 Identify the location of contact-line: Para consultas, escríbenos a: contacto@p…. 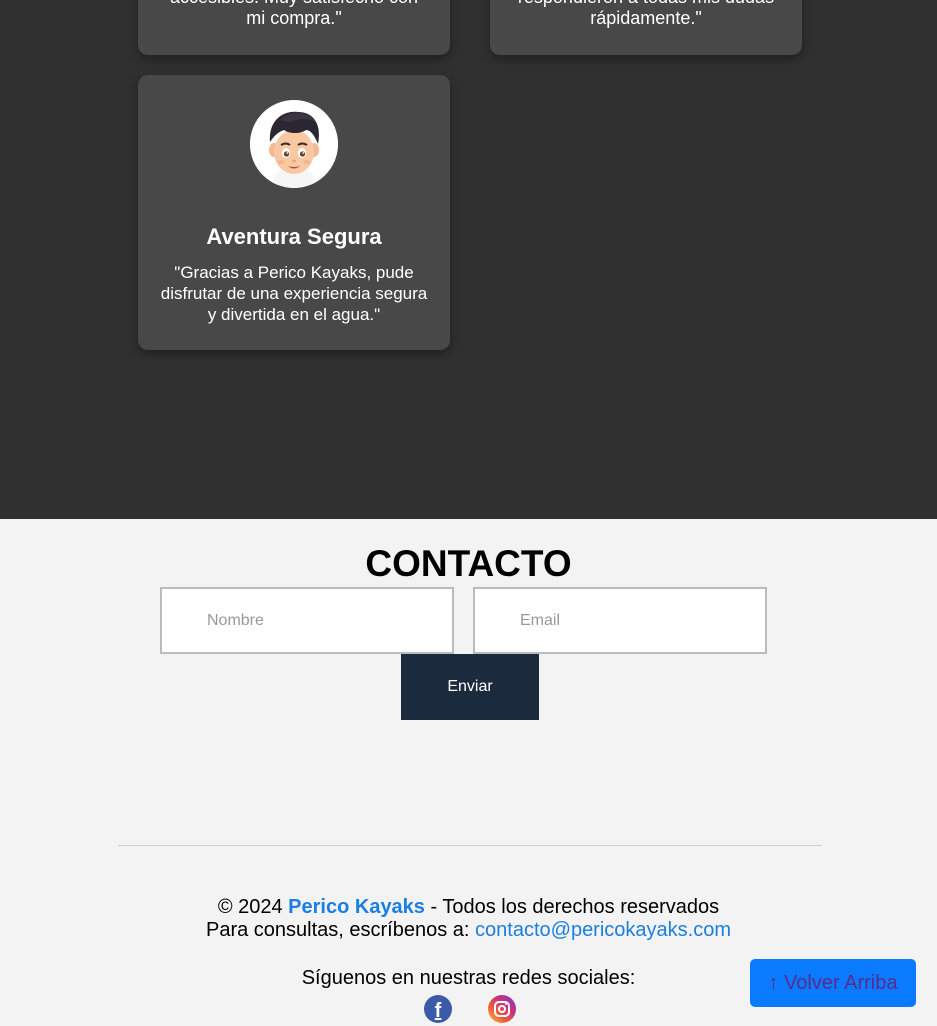
(468, 930).